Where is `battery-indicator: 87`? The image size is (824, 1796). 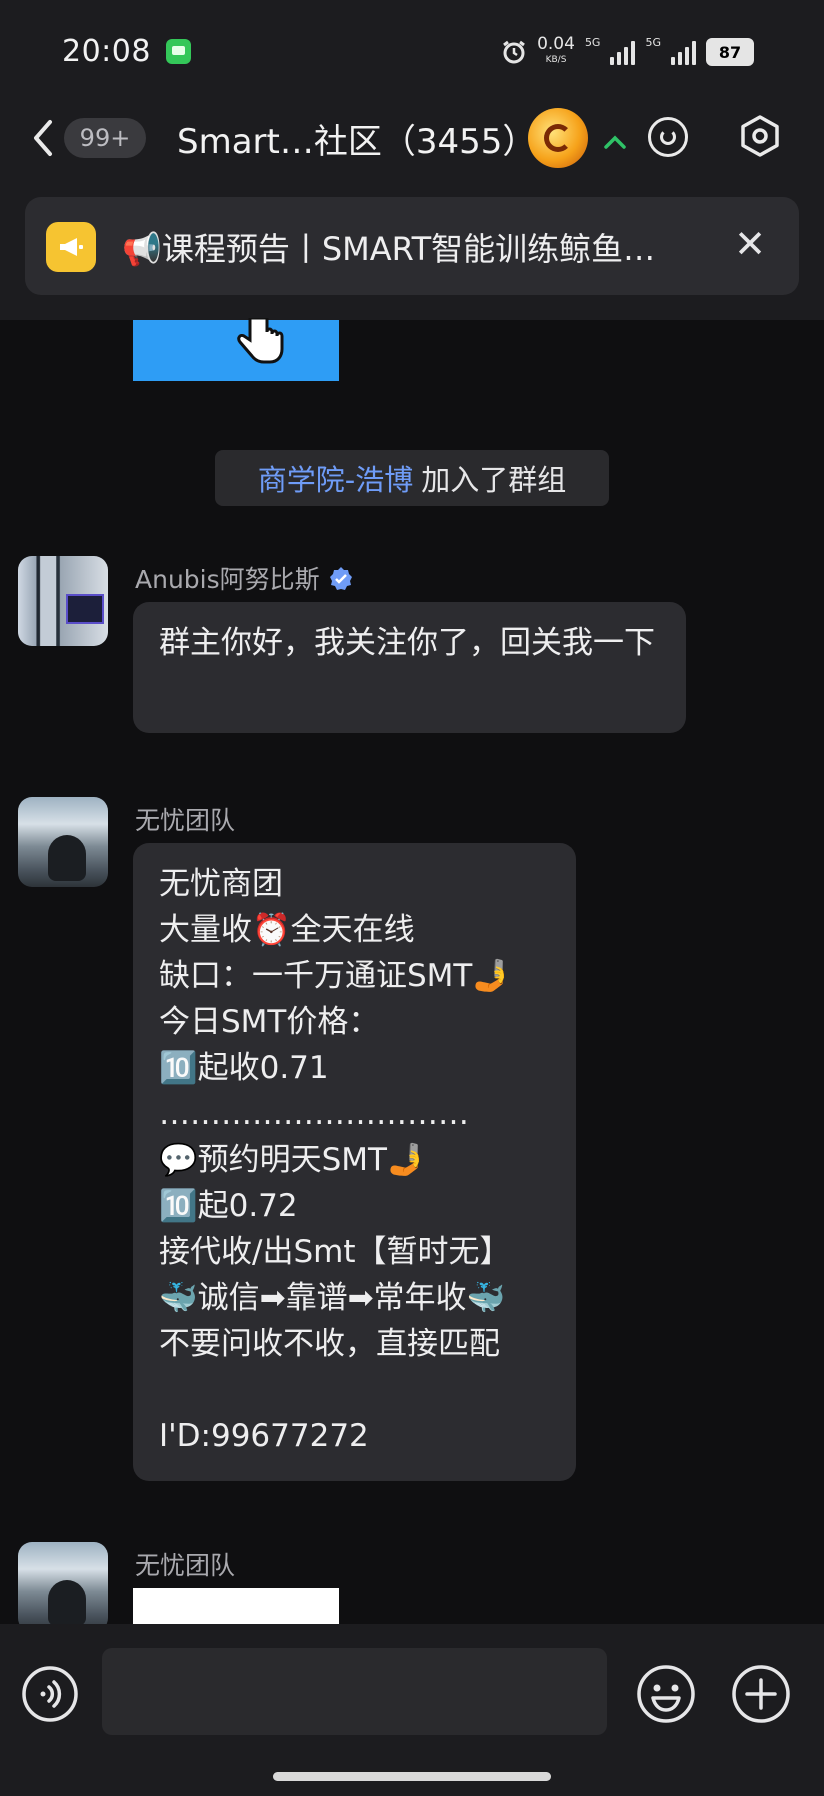
battery-indicator: 87 is located at coordinates (730, 52).